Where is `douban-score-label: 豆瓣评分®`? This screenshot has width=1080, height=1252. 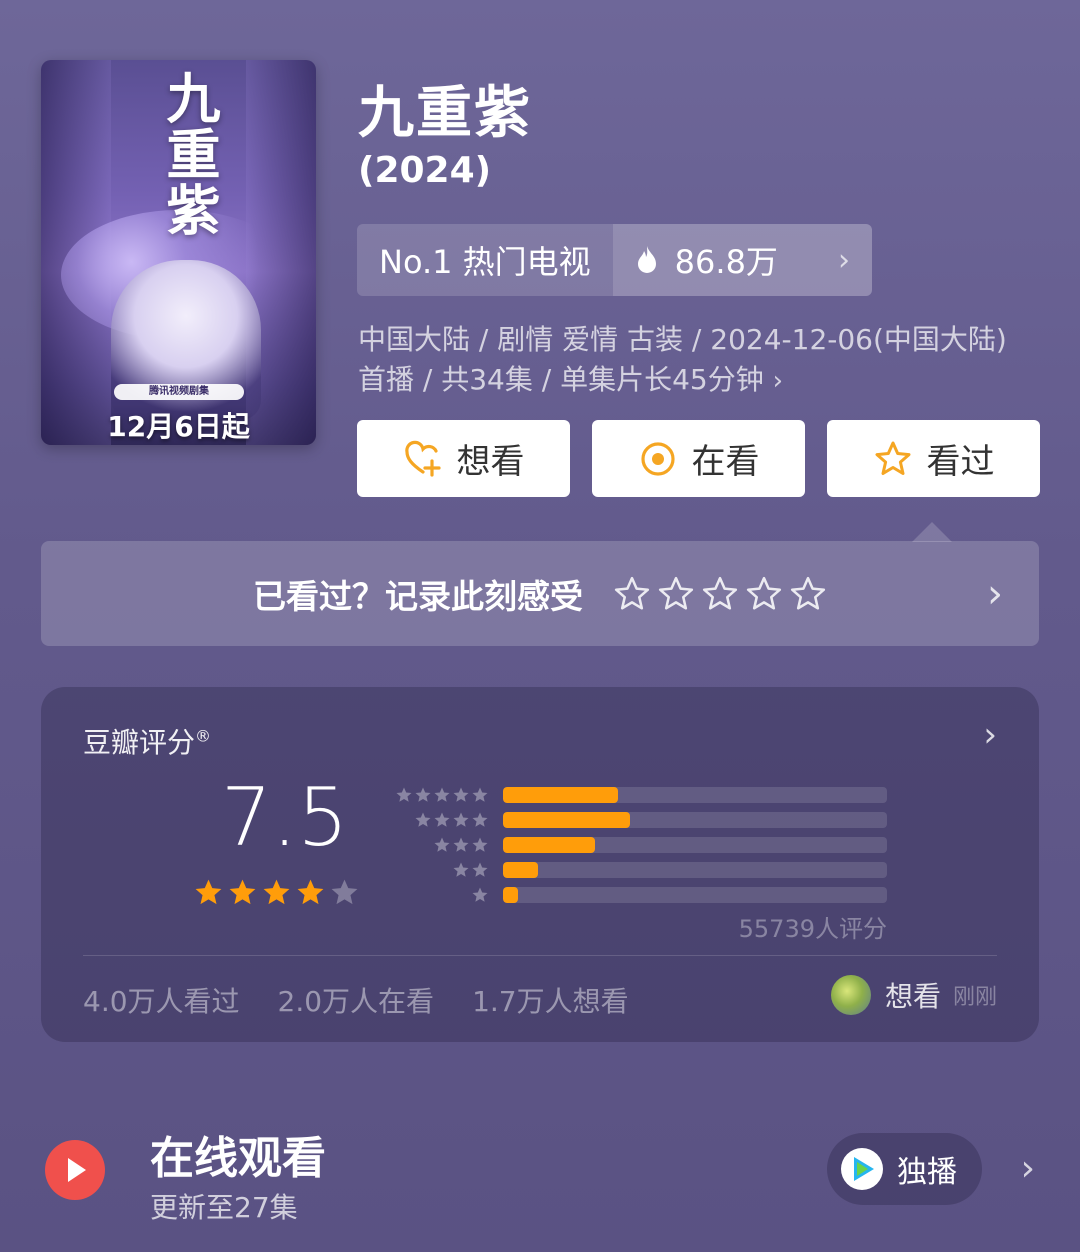
douban-score-label: 豆瓣评分® is located at coordinates (147, 741).